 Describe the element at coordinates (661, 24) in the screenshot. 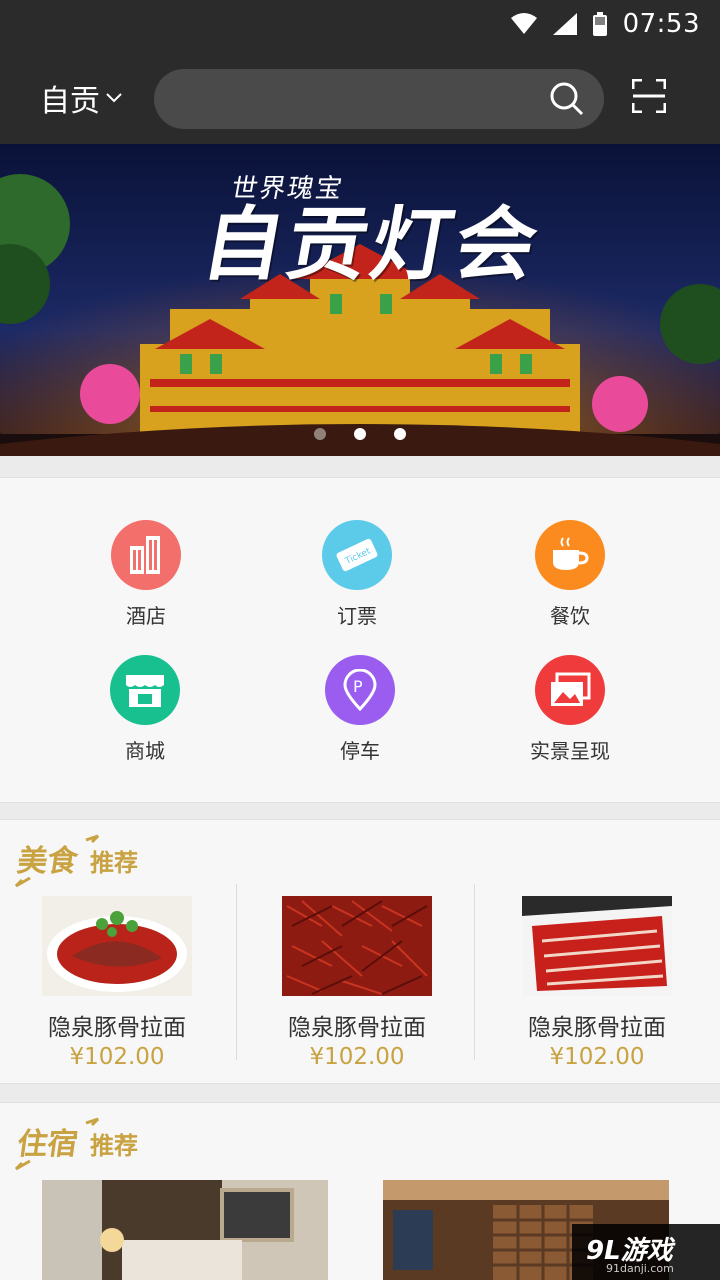

I see `clock: 07:53` at that location.